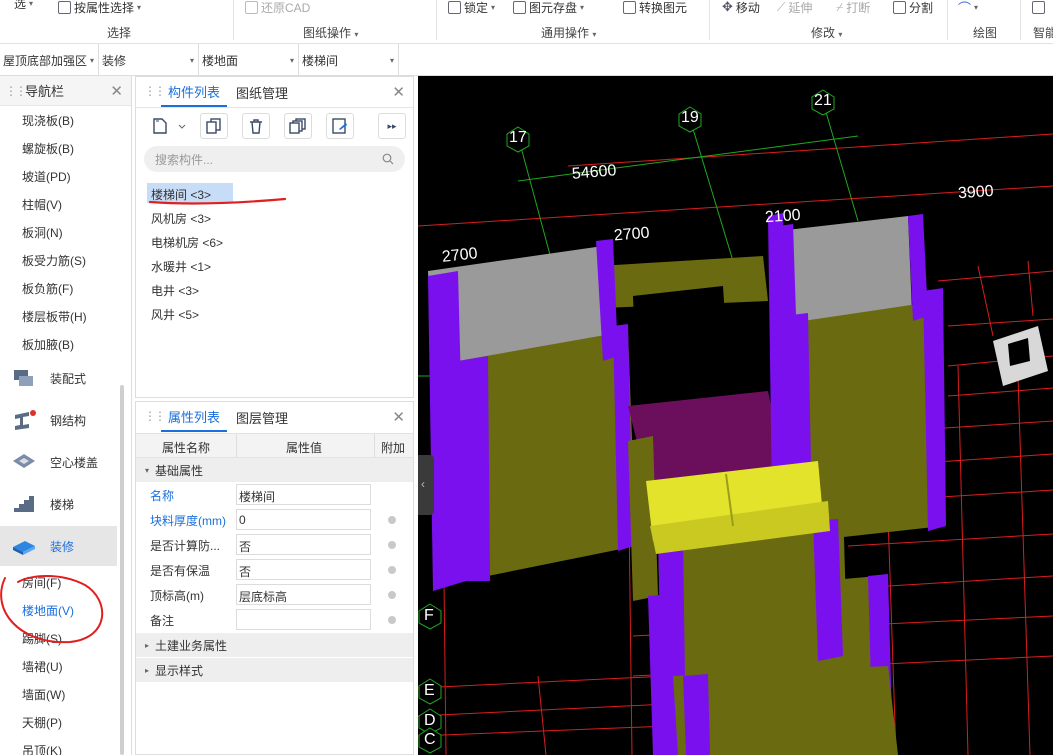 The height and width of the screenshot is (755, 1053). I want to click on extend-button: ⟋ 延伸, so click(794, 7).